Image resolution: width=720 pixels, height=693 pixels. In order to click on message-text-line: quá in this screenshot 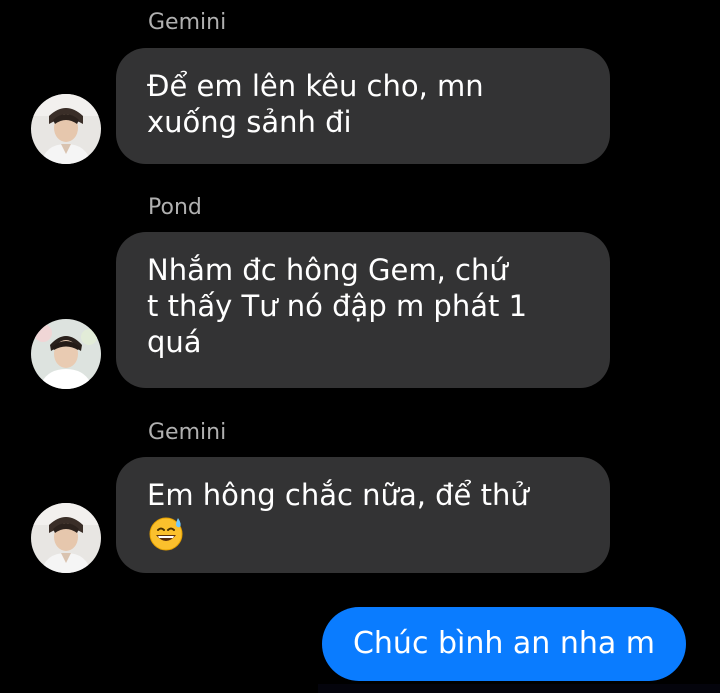, I will do `click(174, 342)`.